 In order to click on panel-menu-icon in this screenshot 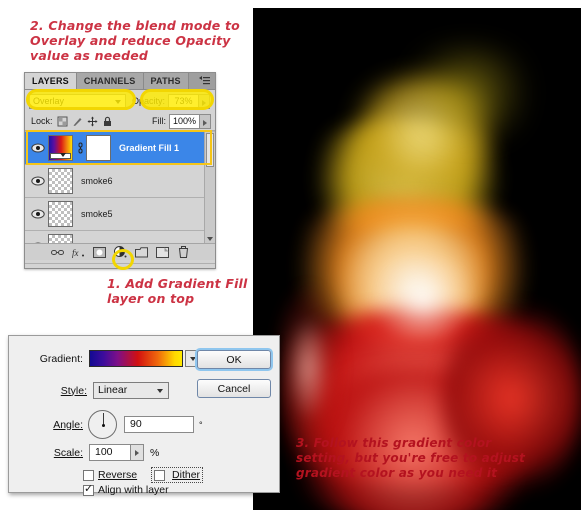, I will do `click(204, 81)`.